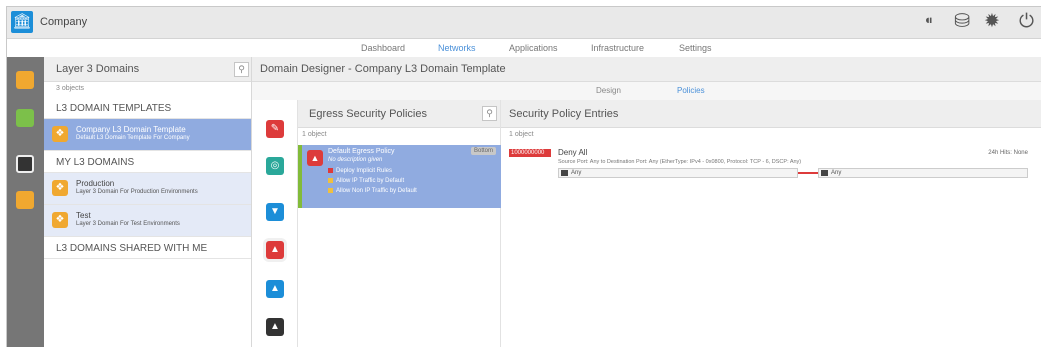 Image resolution: width=1041 pixels, height=347 pixels. I want to click on network-icon, so click(25, 200).